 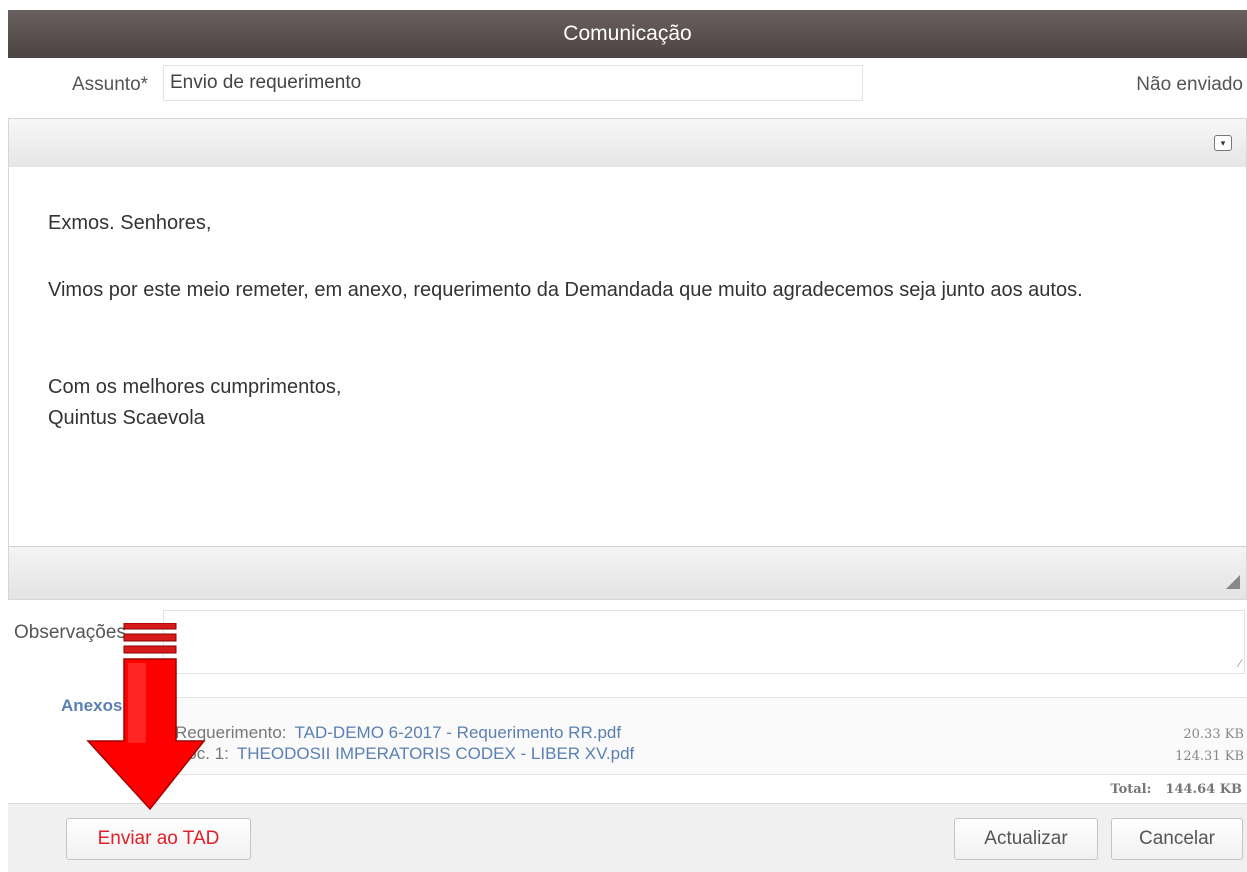 I want to click on dialog-footer: Enviar ao TAD Actualizar Cancelar, so click(x=627, y=837).